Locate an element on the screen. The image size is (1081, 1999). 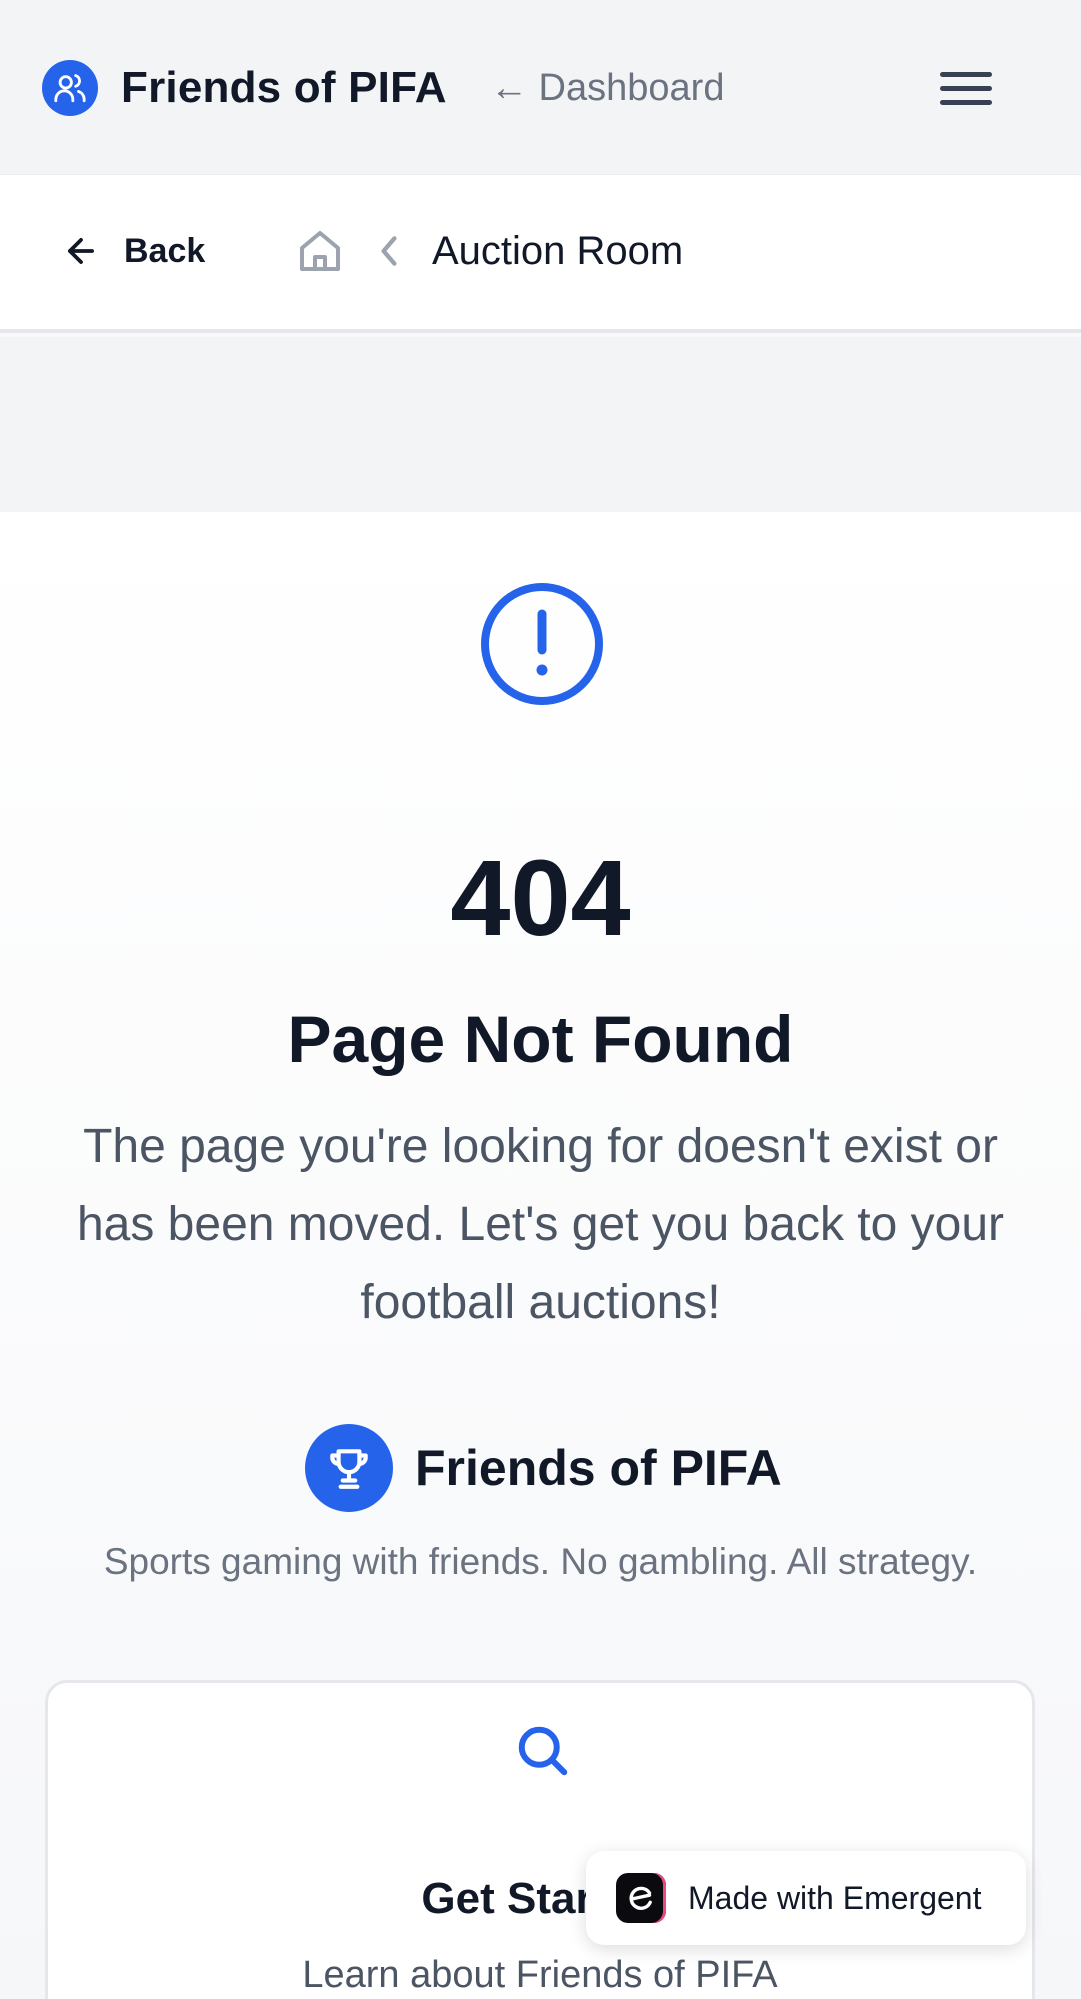
emergent-logo-icon is located at coordinates (641, 1898).